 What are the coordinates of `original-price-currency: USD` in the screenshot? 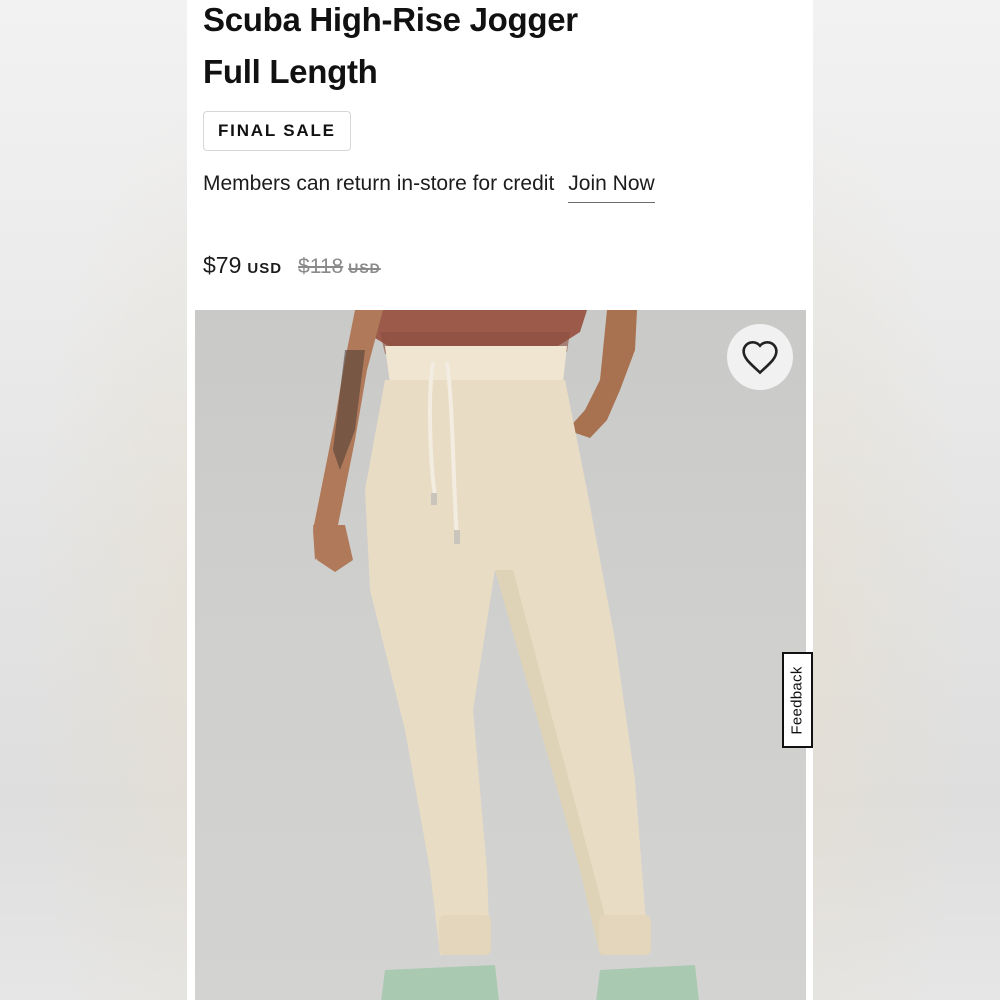 It's located at (364, 268).